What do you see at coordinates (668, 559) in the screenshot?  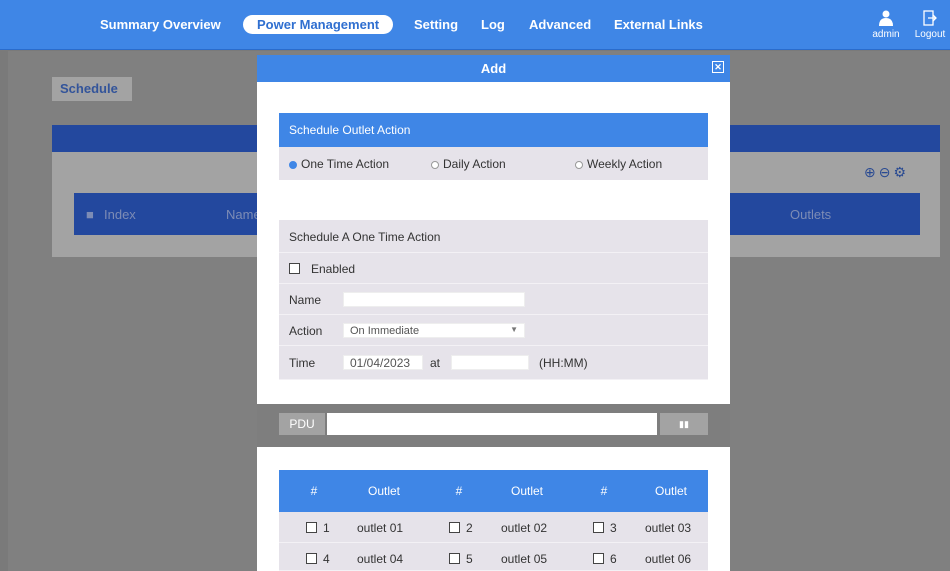 I see `outlet-name: outlet 06` at bounding box center [668, 559].